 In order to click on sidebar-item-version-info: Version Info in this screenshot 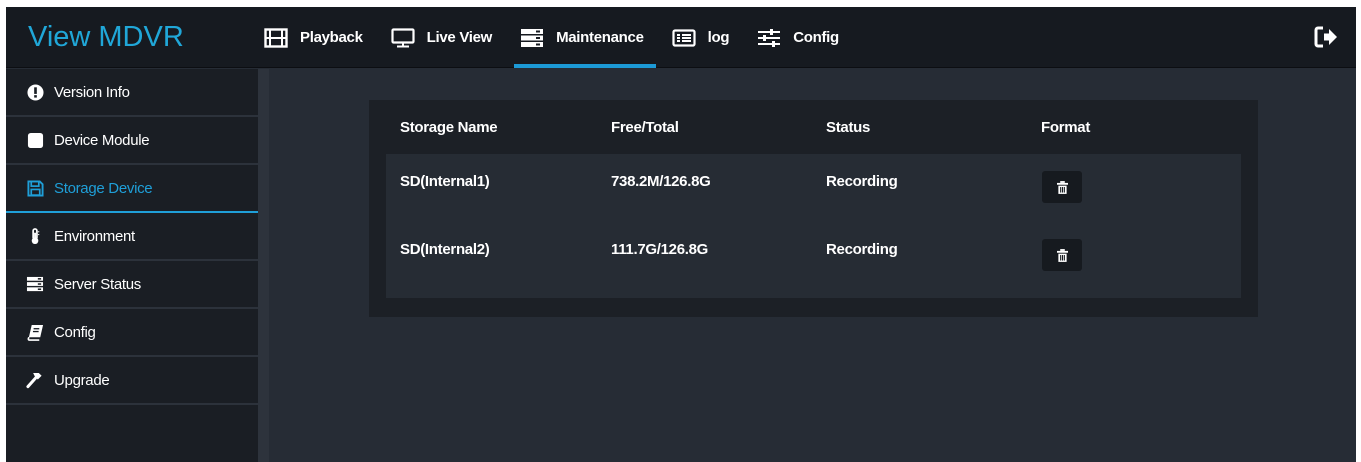, I will do `click(132, 93)`.